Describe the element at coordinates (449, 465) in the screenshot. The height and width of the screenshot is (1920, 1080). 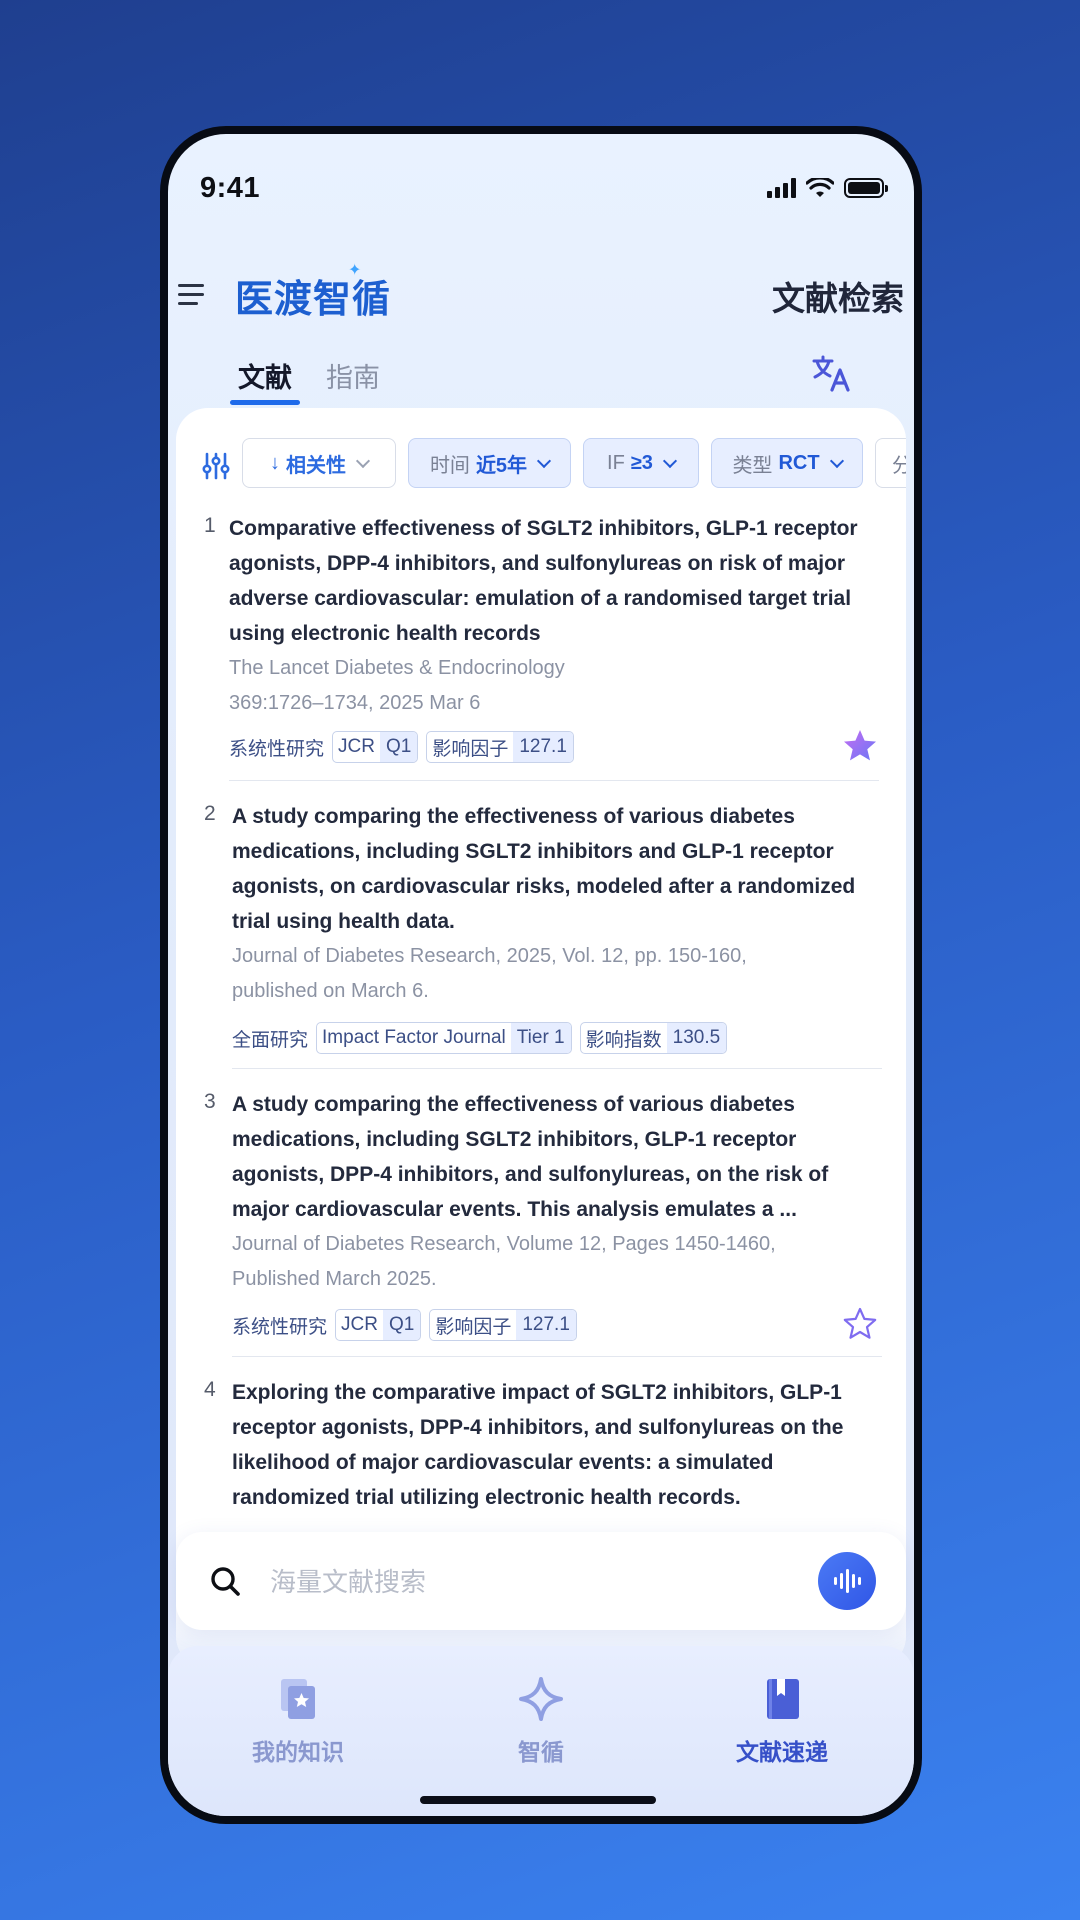
I see `time-filter-key: 时间` at that location.